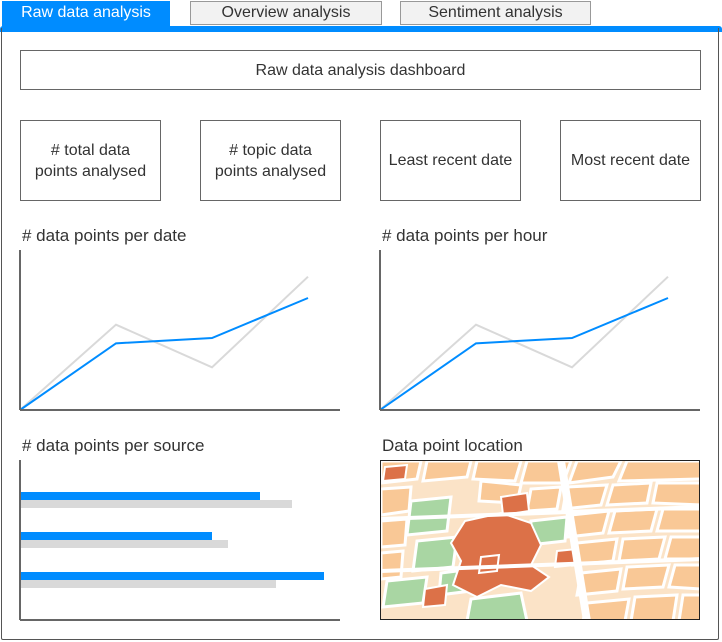 Image resolution: width=722 pixels, height=642 pixels. Describe the element at coordinates (90, 160) in the screenshot. I see `kpi-total-data-points: # total data points analysed` at that location.